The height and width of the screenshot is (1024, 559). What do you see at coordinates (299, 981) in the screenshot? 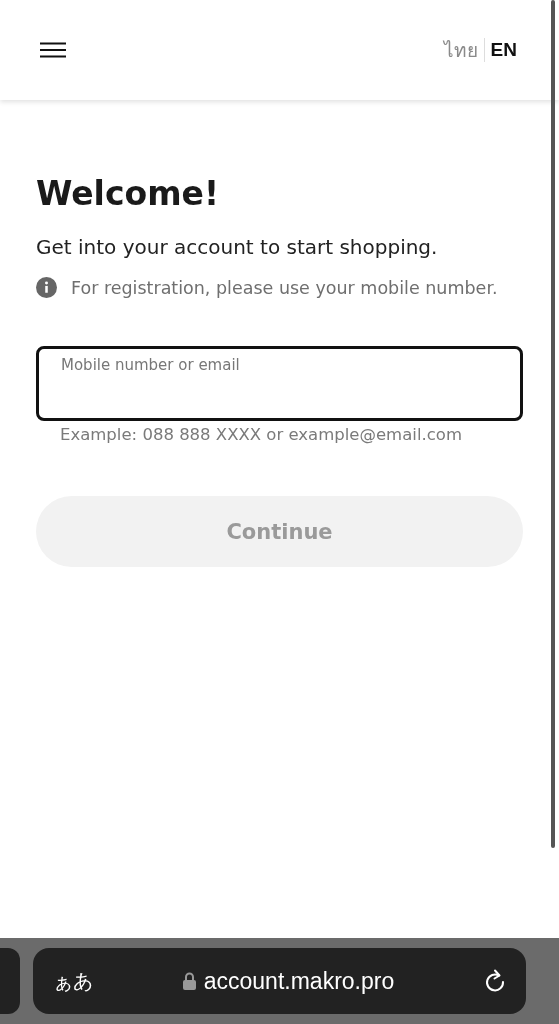
I see `url-text: account.makro.pro` at bounding box center [299, 981].